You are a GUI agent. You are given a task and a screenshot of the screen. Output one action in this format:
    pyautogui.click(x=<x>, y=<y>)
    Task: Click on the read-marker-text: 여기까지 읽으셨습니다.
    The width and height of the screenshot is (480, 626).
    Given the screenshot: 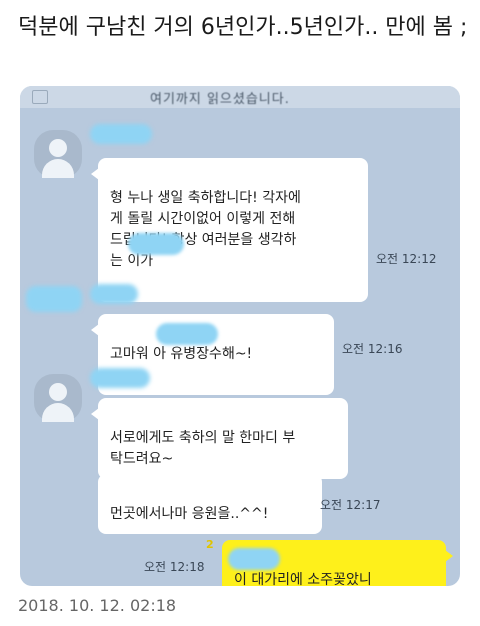 What is the action you would take?
    pyautogui.click(x=220, y=99)
    